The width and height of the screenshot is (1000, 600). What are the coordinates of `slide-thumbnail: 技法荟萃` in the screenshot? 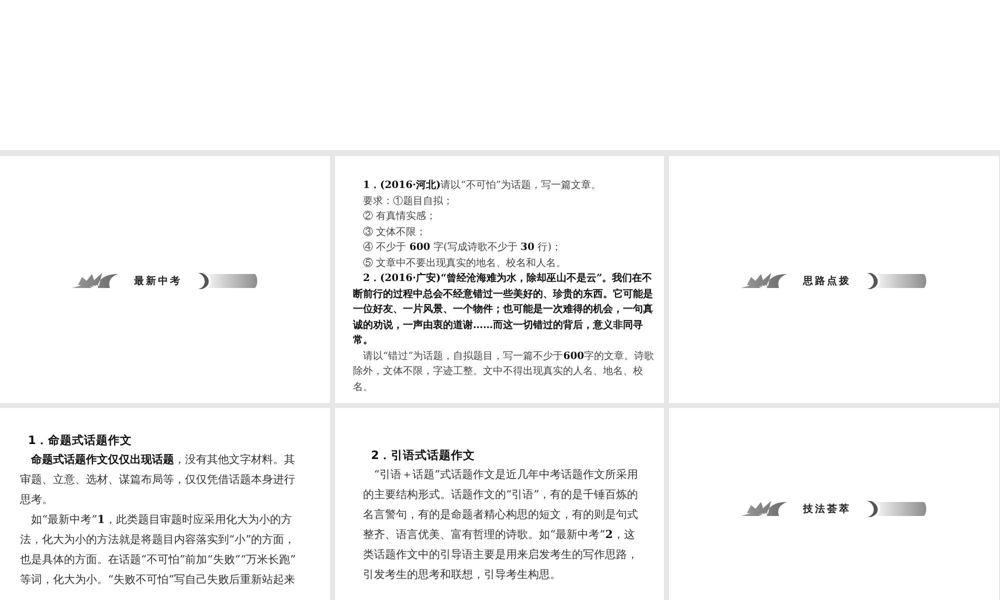 It's located at (834, 504).